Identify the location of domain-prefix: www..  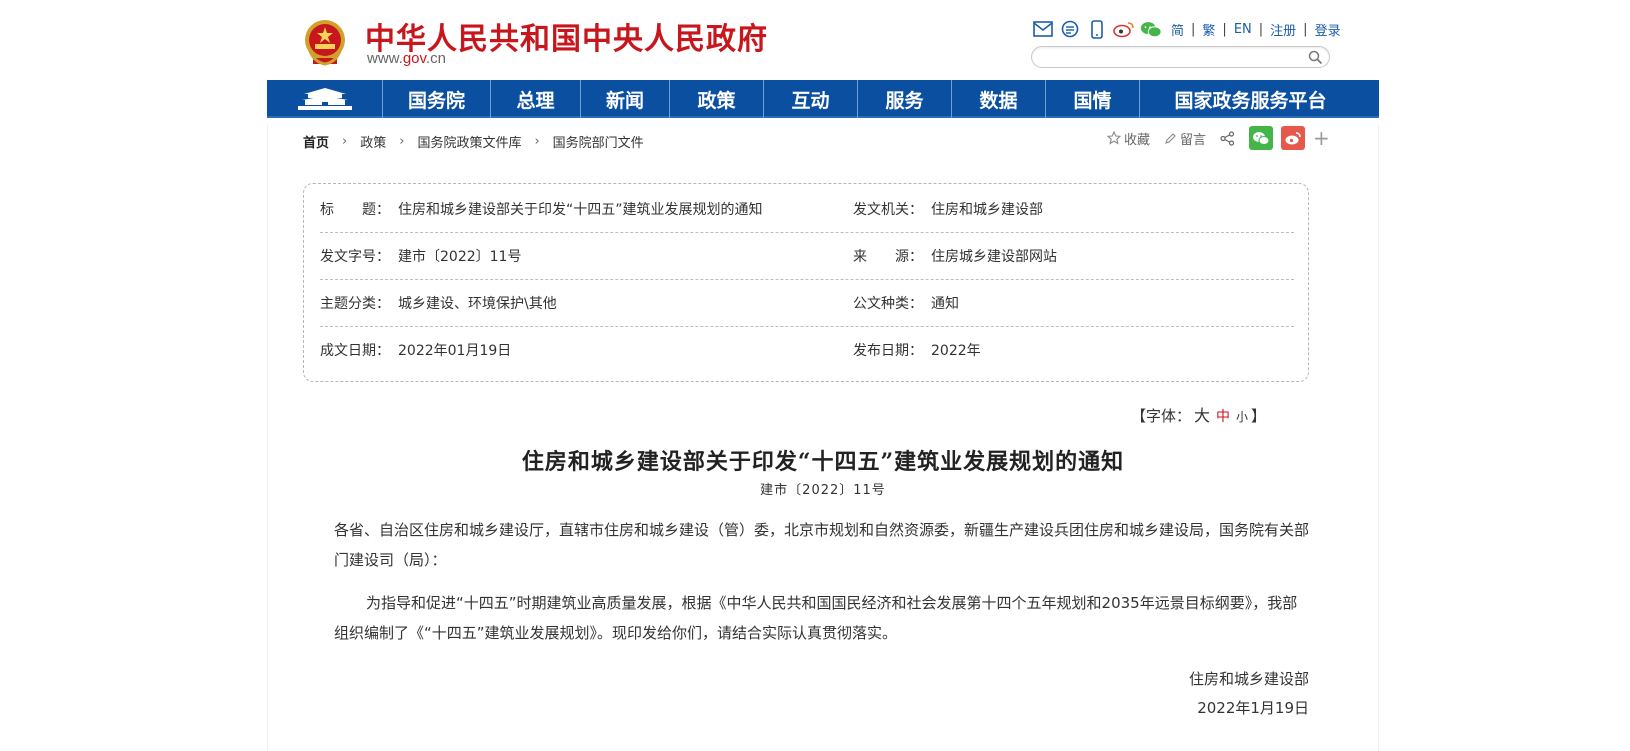
(385, 58).